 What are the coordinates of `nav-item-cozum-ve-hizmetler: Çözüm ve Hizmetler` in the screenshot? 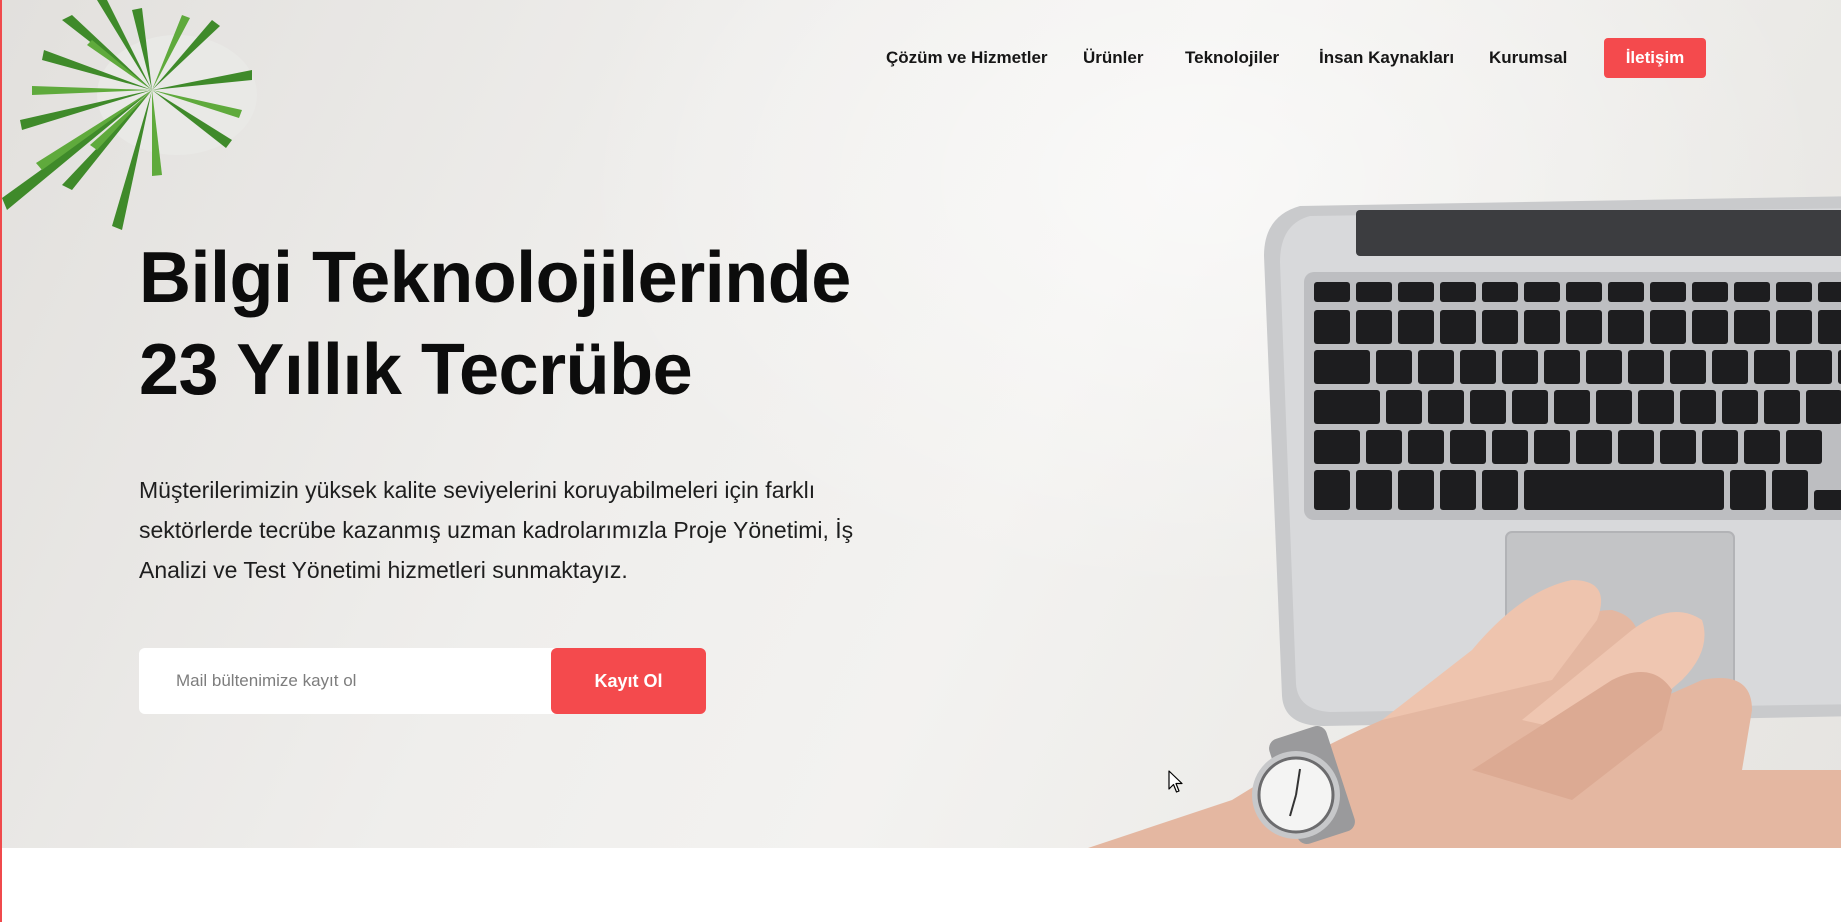 It's located at (967, 58).